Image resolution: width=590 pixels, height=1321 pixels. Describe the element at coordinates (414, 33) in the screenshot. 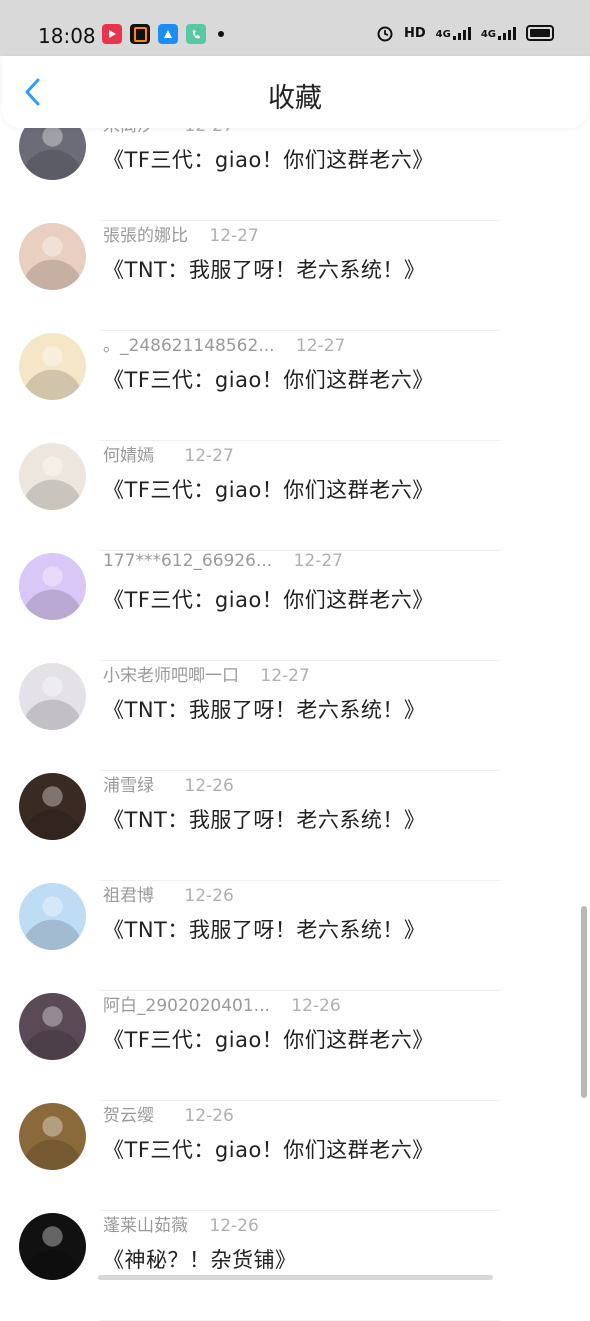

I see `hd-label: HD` at that location.